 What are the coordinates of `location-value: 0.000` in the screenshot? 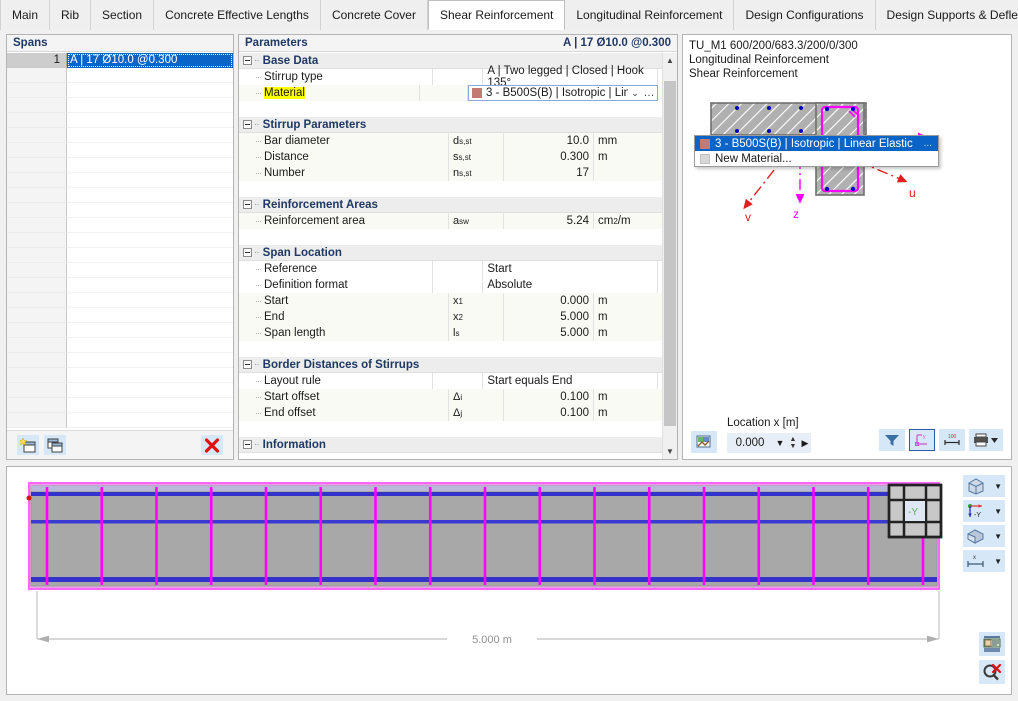 It's located at (750, 443).